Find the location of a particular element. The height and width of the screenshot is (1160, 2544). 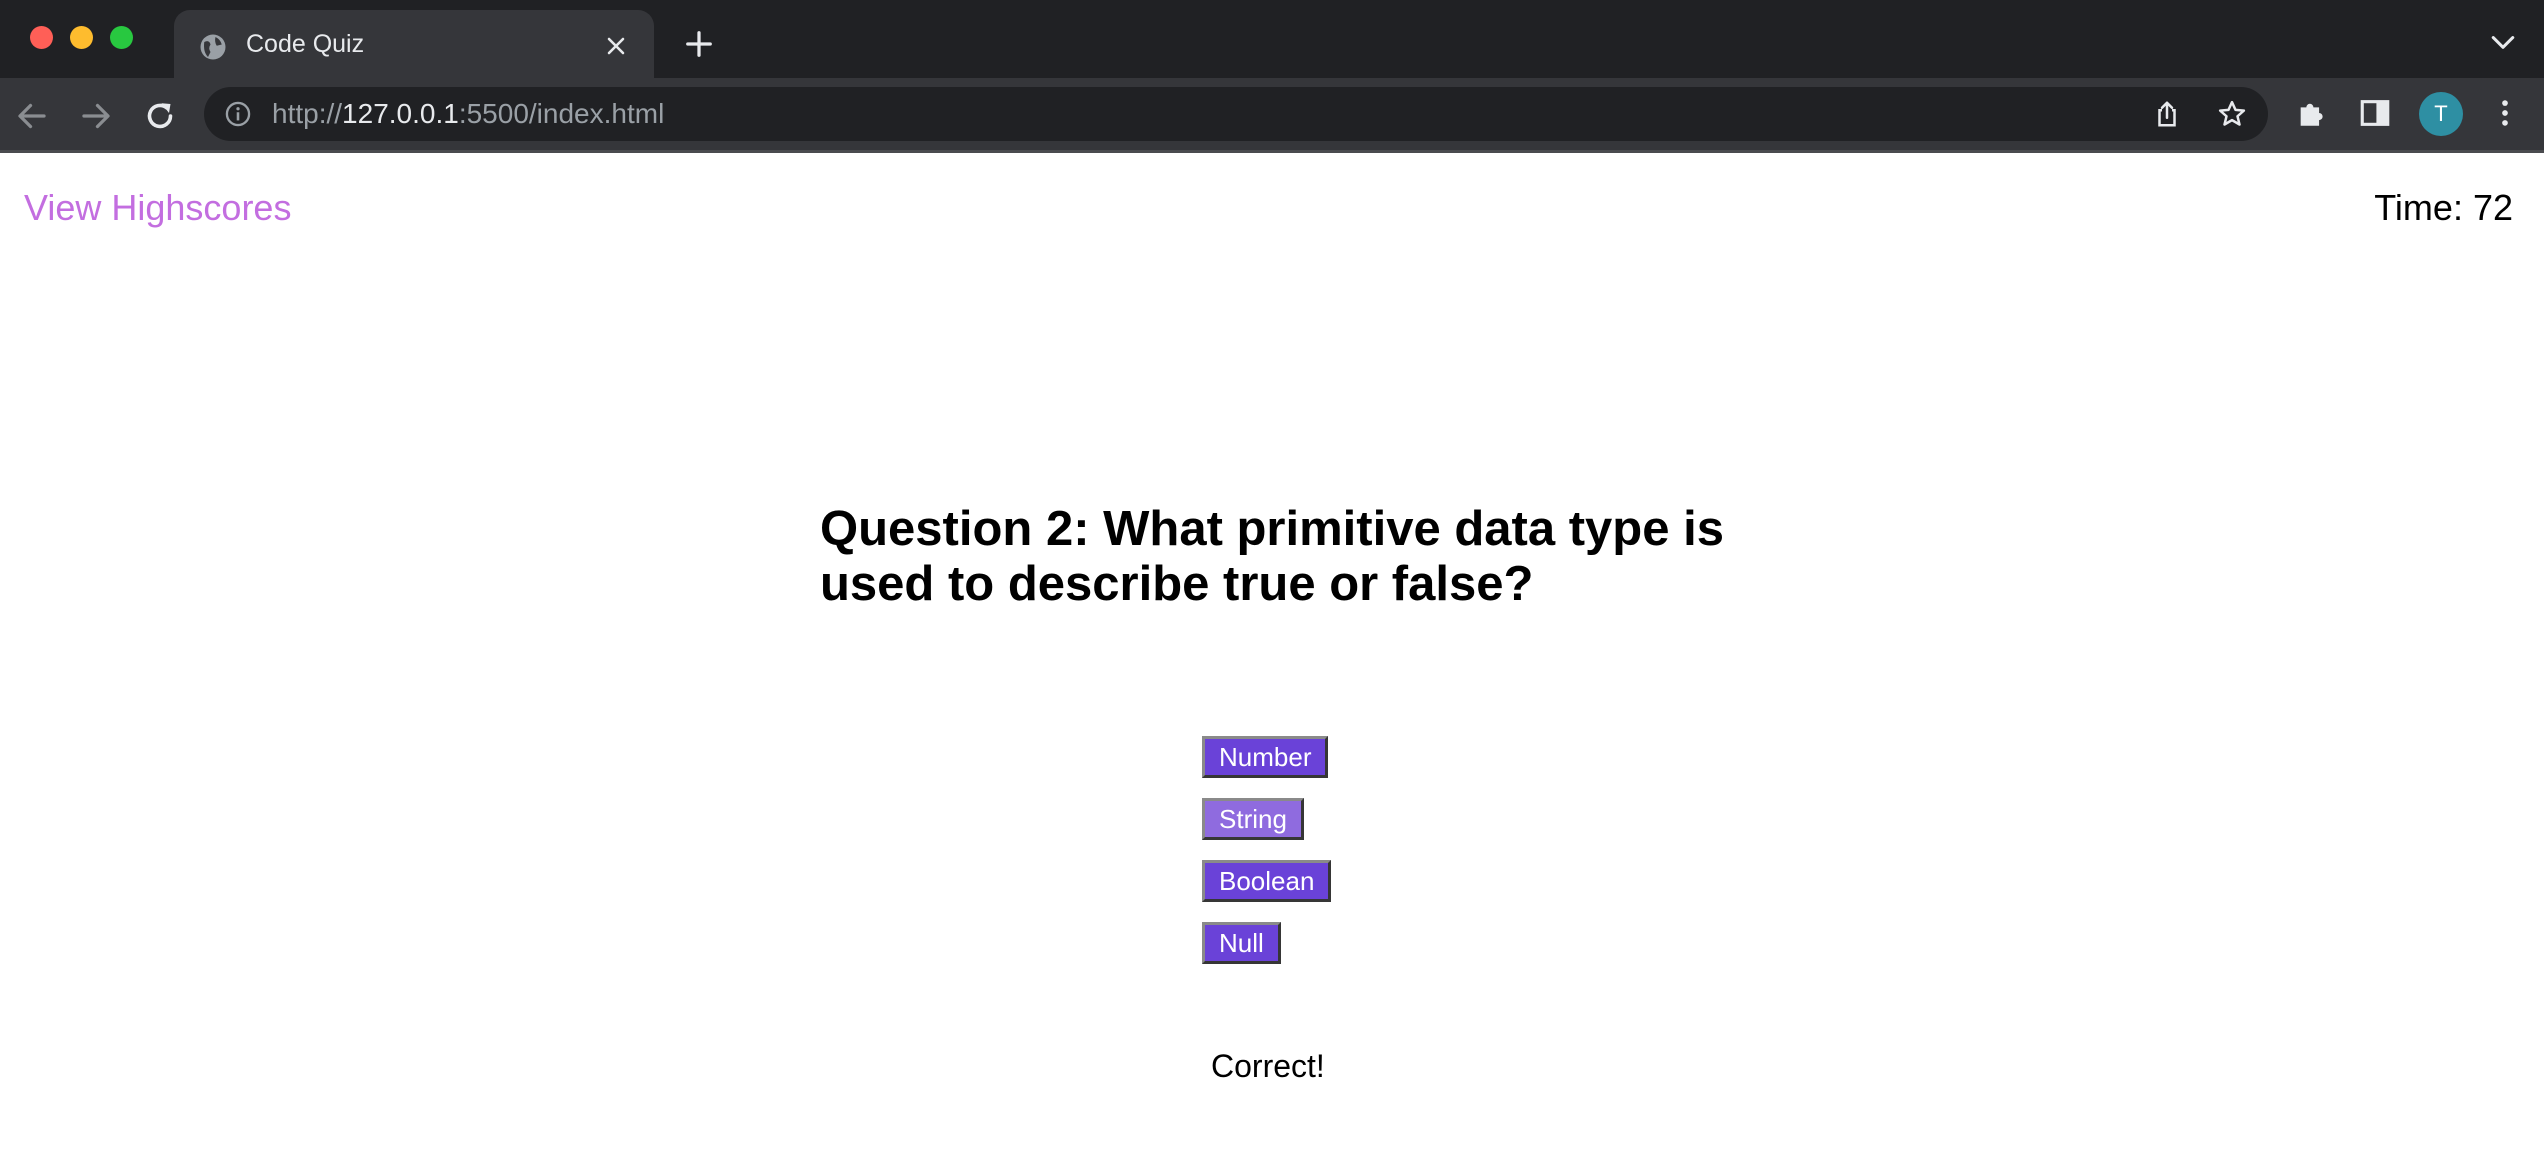

close-tab-icon is located at coordinates (616, 46).